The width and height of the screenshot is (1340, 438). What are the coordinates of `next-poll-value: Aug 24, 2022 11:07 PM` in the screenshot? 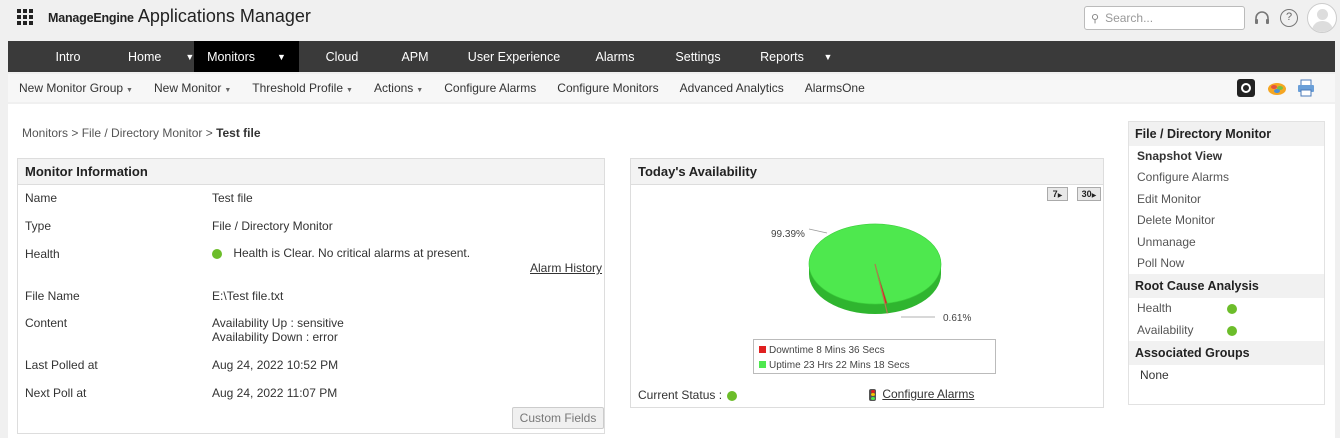 It's located at (275, 393).